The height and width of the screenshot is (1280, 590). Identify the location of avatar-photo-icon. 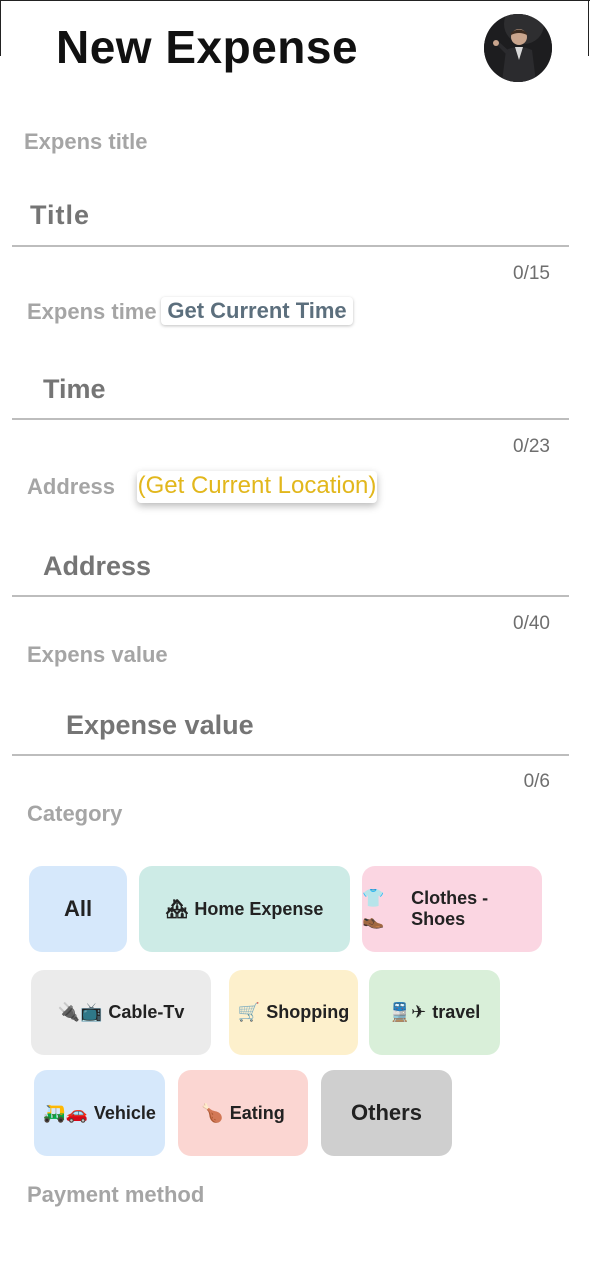
(518, 48).